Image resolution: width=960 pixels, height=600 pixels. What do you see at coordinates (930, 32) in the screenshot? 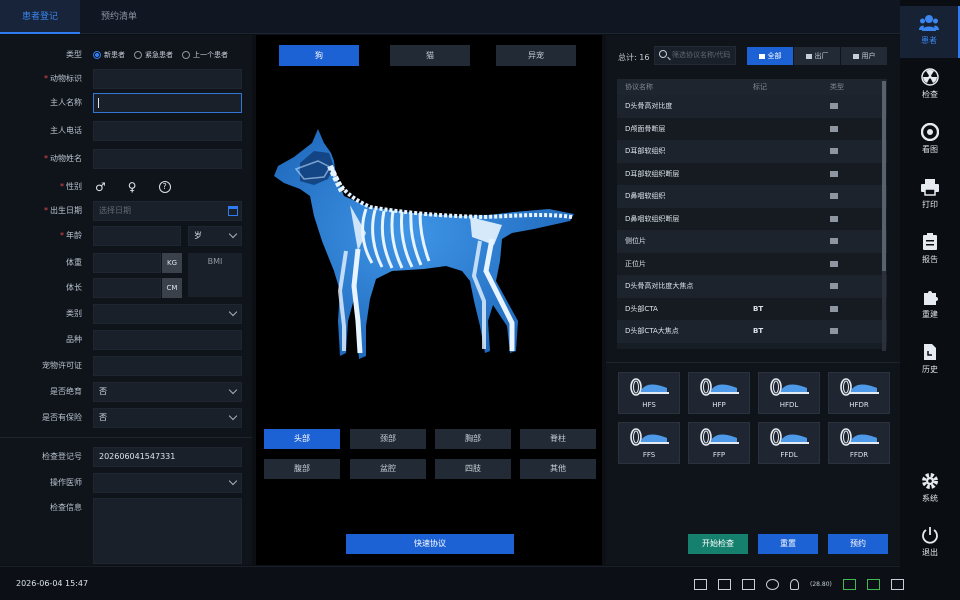
I see `sidebar-item-patients: 患者` at bounding box center [930, 32].